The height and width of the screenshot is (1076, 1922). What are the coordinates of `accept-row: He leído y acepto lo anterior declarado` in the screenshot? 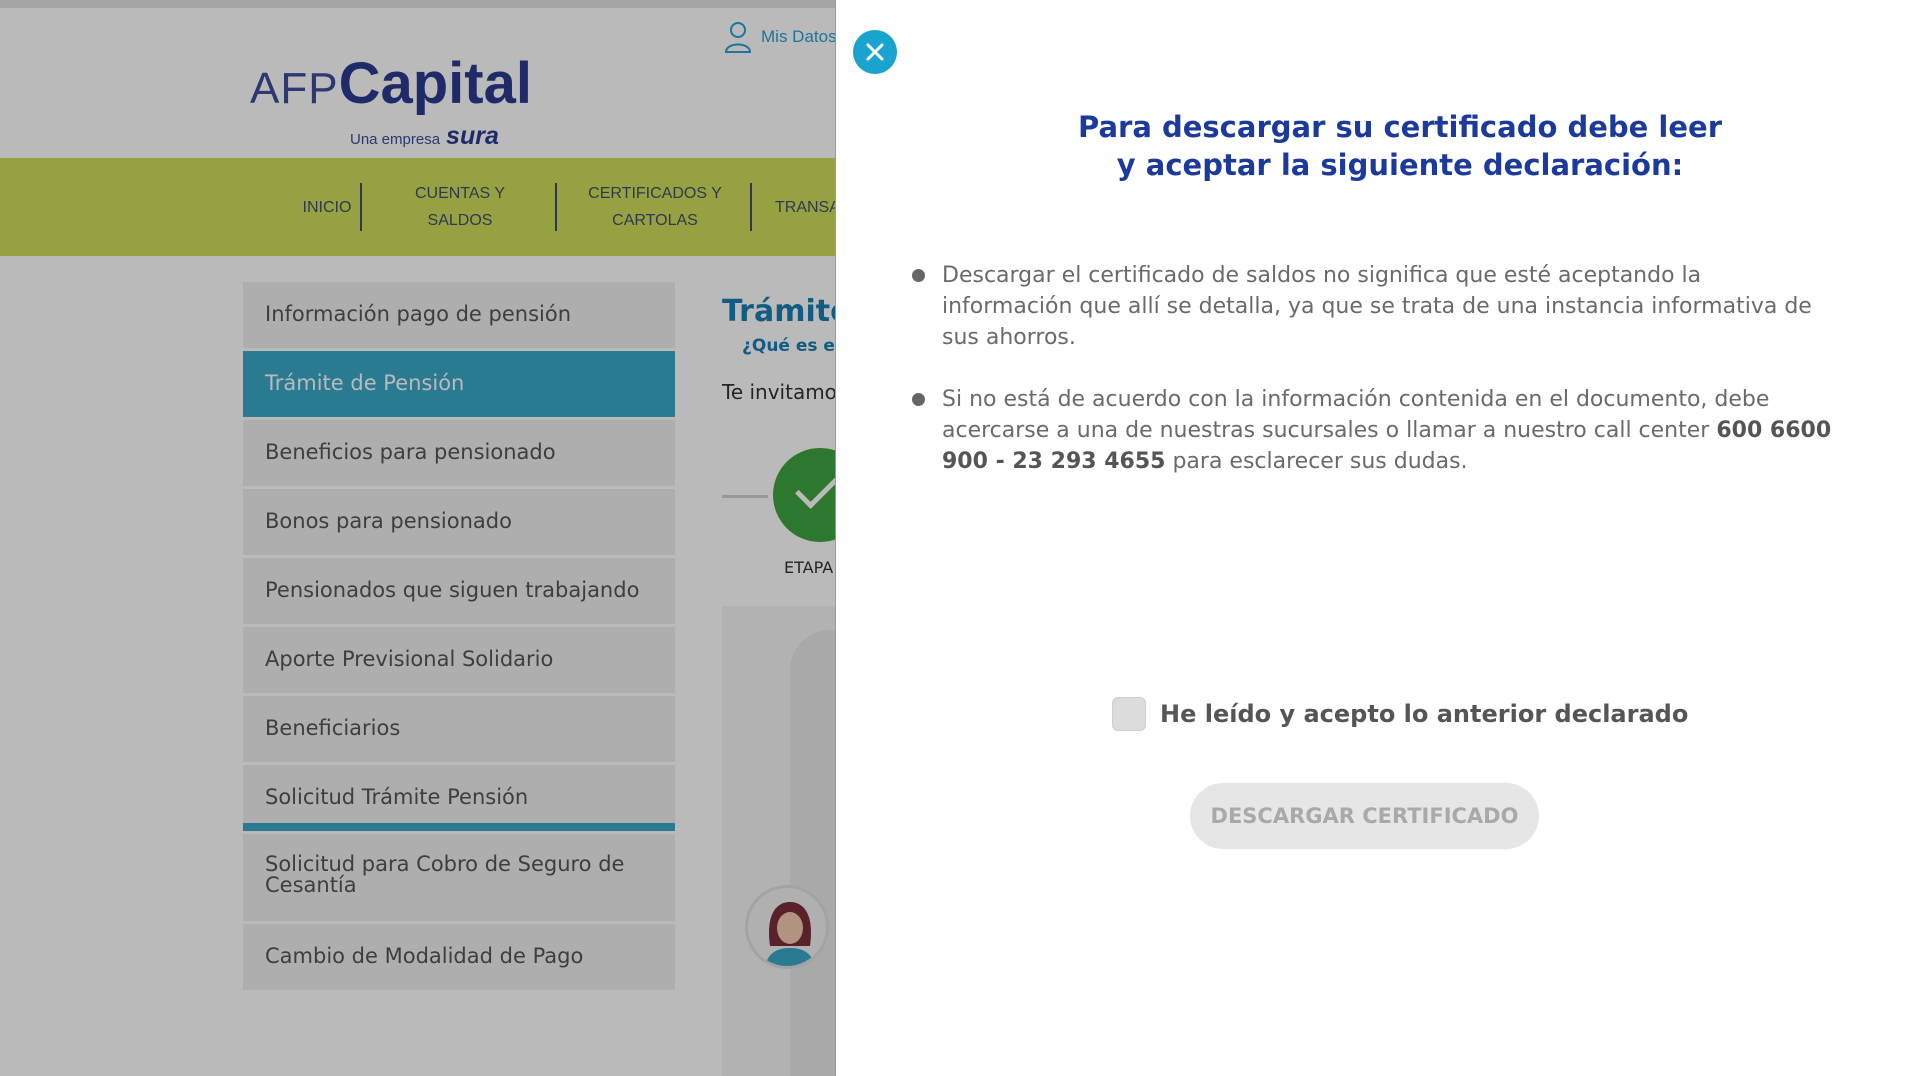 It's located at (1400, 714).